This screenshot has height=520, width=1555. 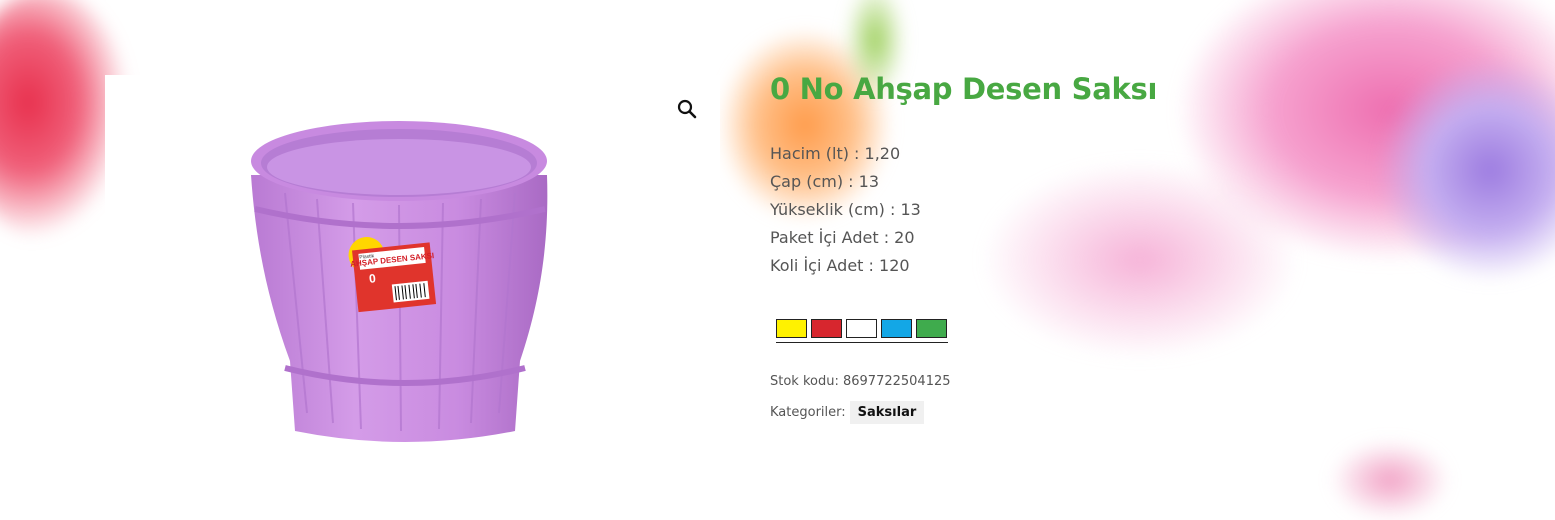 I want to click on spec-diameter: Çap (cm) : 13, so click(x=825, y=181).